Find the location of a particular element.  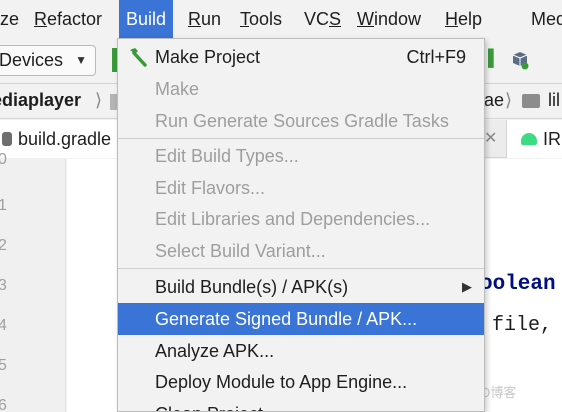

line-number: 4 is located at coordinates (3, 325).